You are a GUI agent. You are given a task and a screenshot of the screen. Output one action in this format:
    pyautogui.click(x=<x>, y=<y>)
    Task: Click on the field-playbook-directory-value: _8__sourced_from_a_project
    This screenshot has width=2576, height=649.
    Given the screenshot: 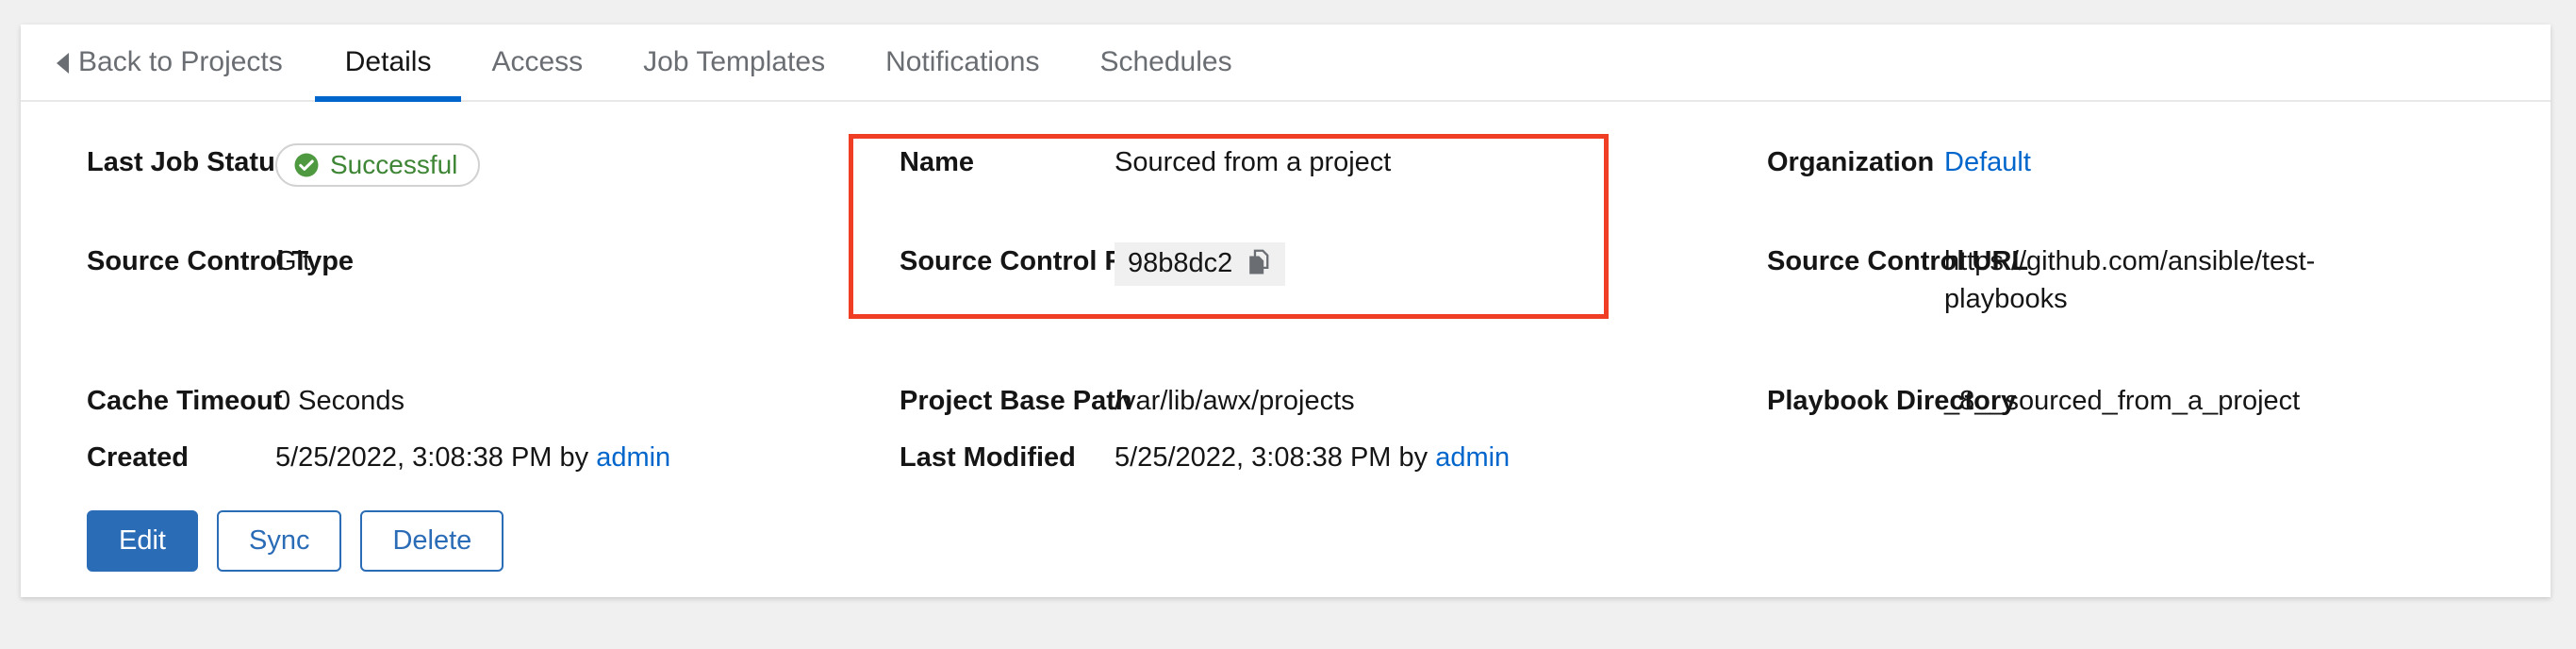 What is the action you would take?
    pyautogui.click(x=2122, y=401)
    